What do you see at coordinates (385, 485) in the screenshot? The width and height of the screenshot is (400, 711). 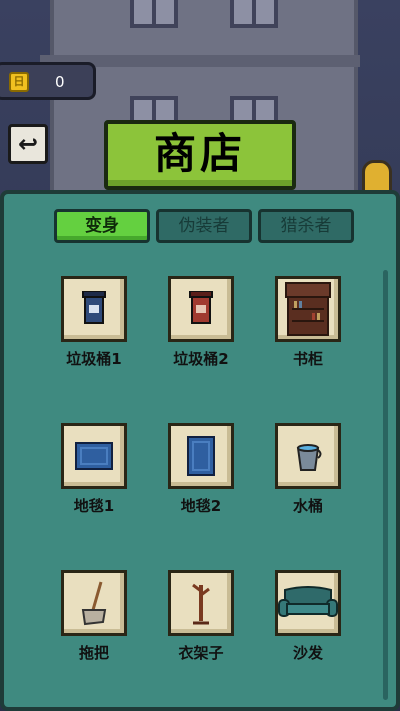 I see `scrollbar` at bounding box center [385, 485].